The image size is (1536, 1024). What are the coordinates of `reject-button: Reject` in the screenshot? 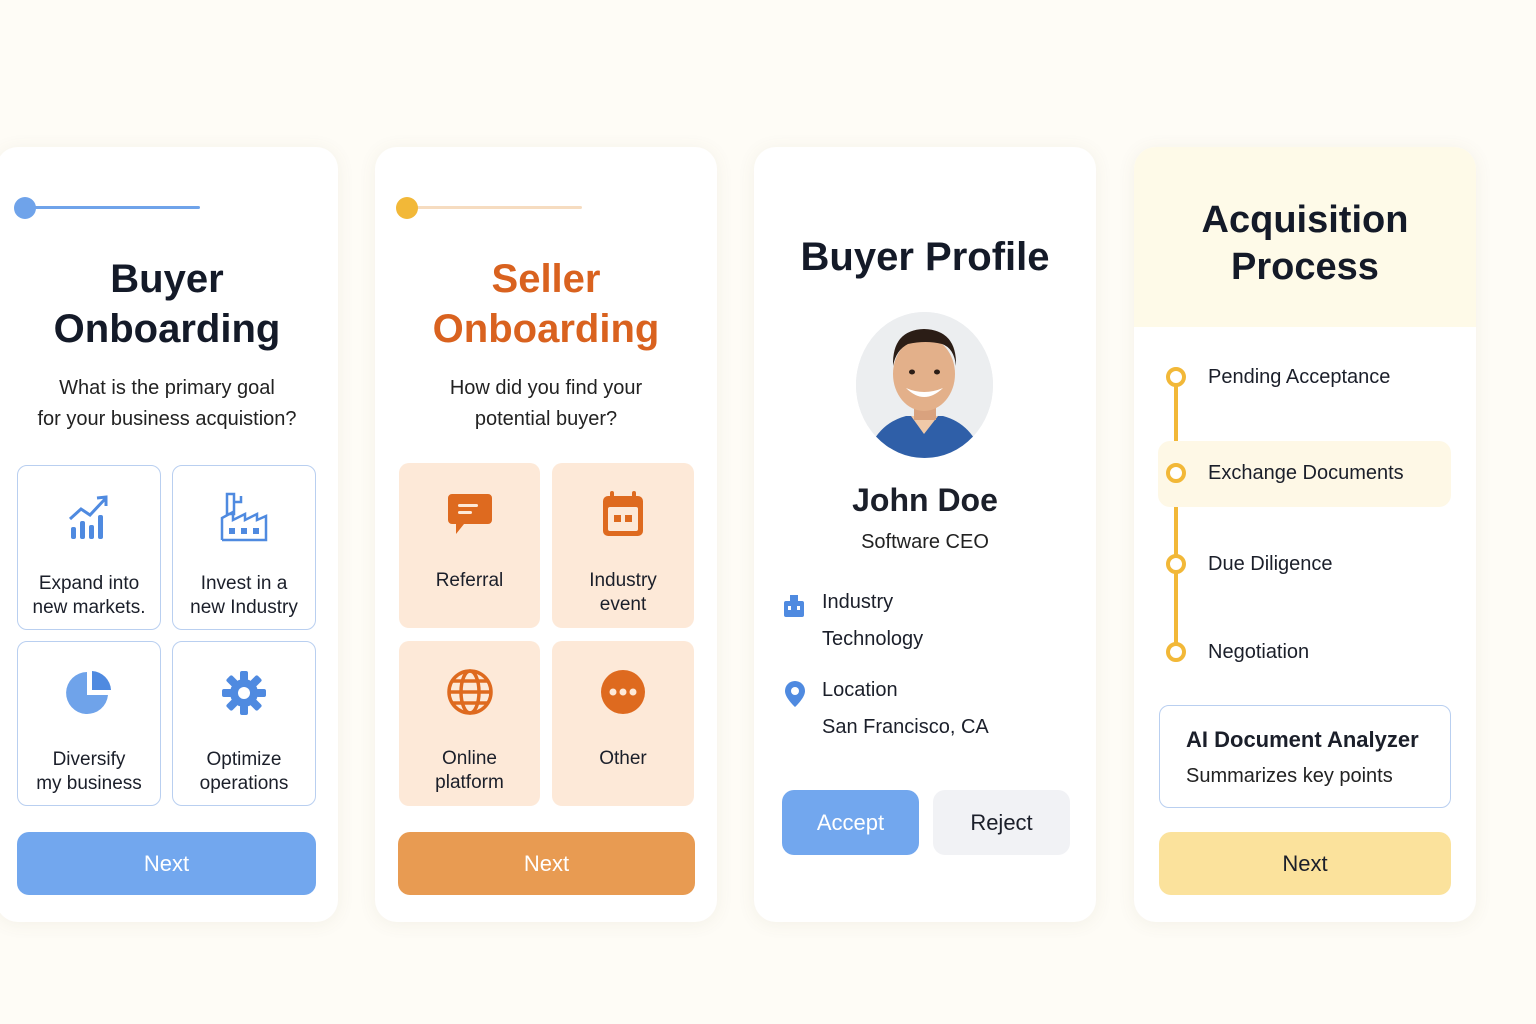 It's located at (1001, 822).